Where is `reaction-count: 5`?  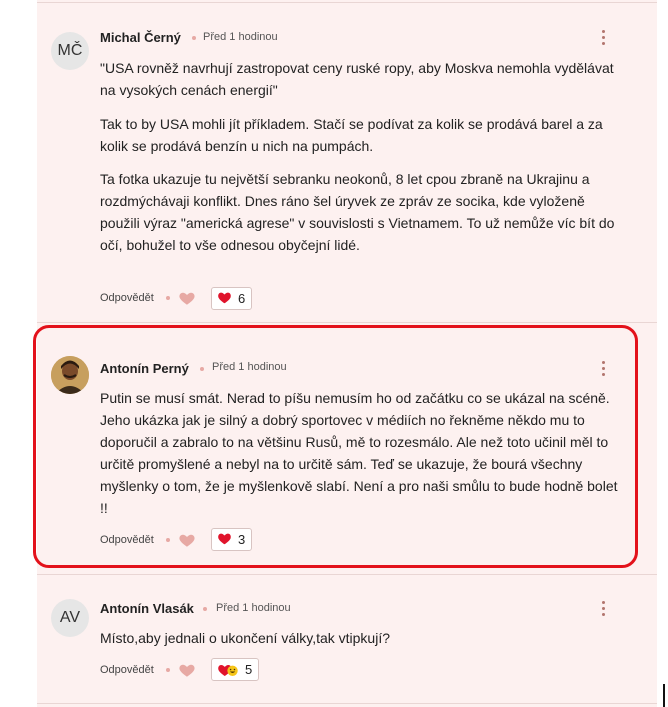
reaction-count: 5 is located at coordinates (249, 669).